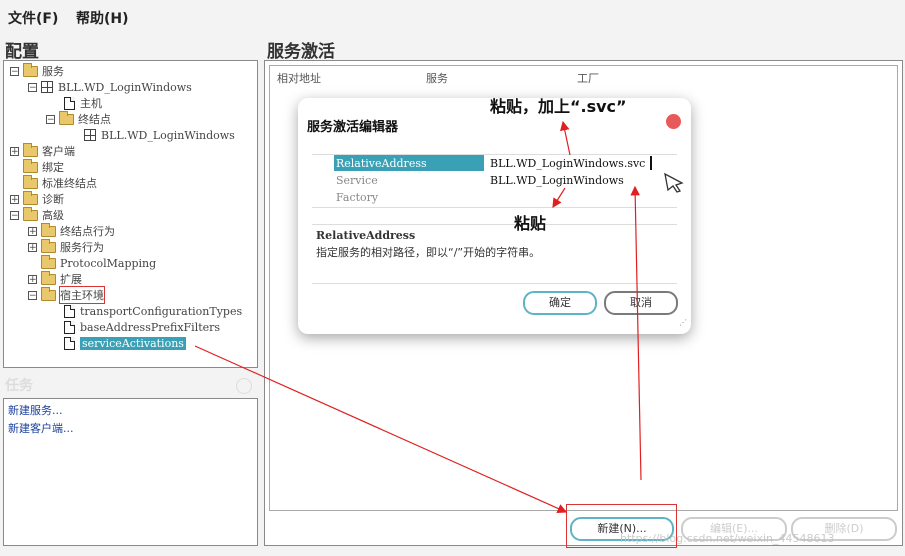 This screenshot has width=905, height=556. Describe the element at coordinates (437, 78) in the screenshot. I see `column-service: 服务` at that location.